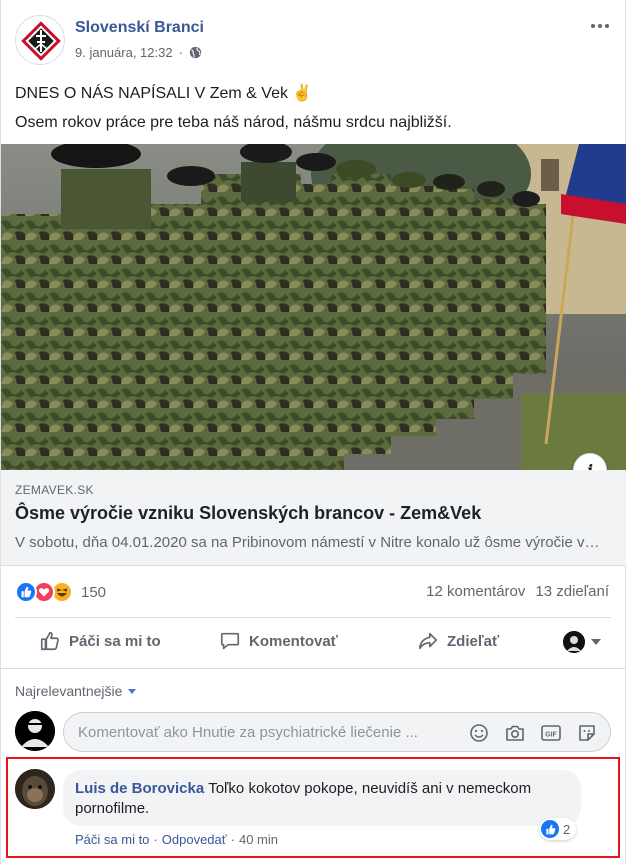 The image size is (626, 864). What do you see at coordinates (587, 733) in the screenshot?
I see `sticker-icon` at bounding box center [587, 733].